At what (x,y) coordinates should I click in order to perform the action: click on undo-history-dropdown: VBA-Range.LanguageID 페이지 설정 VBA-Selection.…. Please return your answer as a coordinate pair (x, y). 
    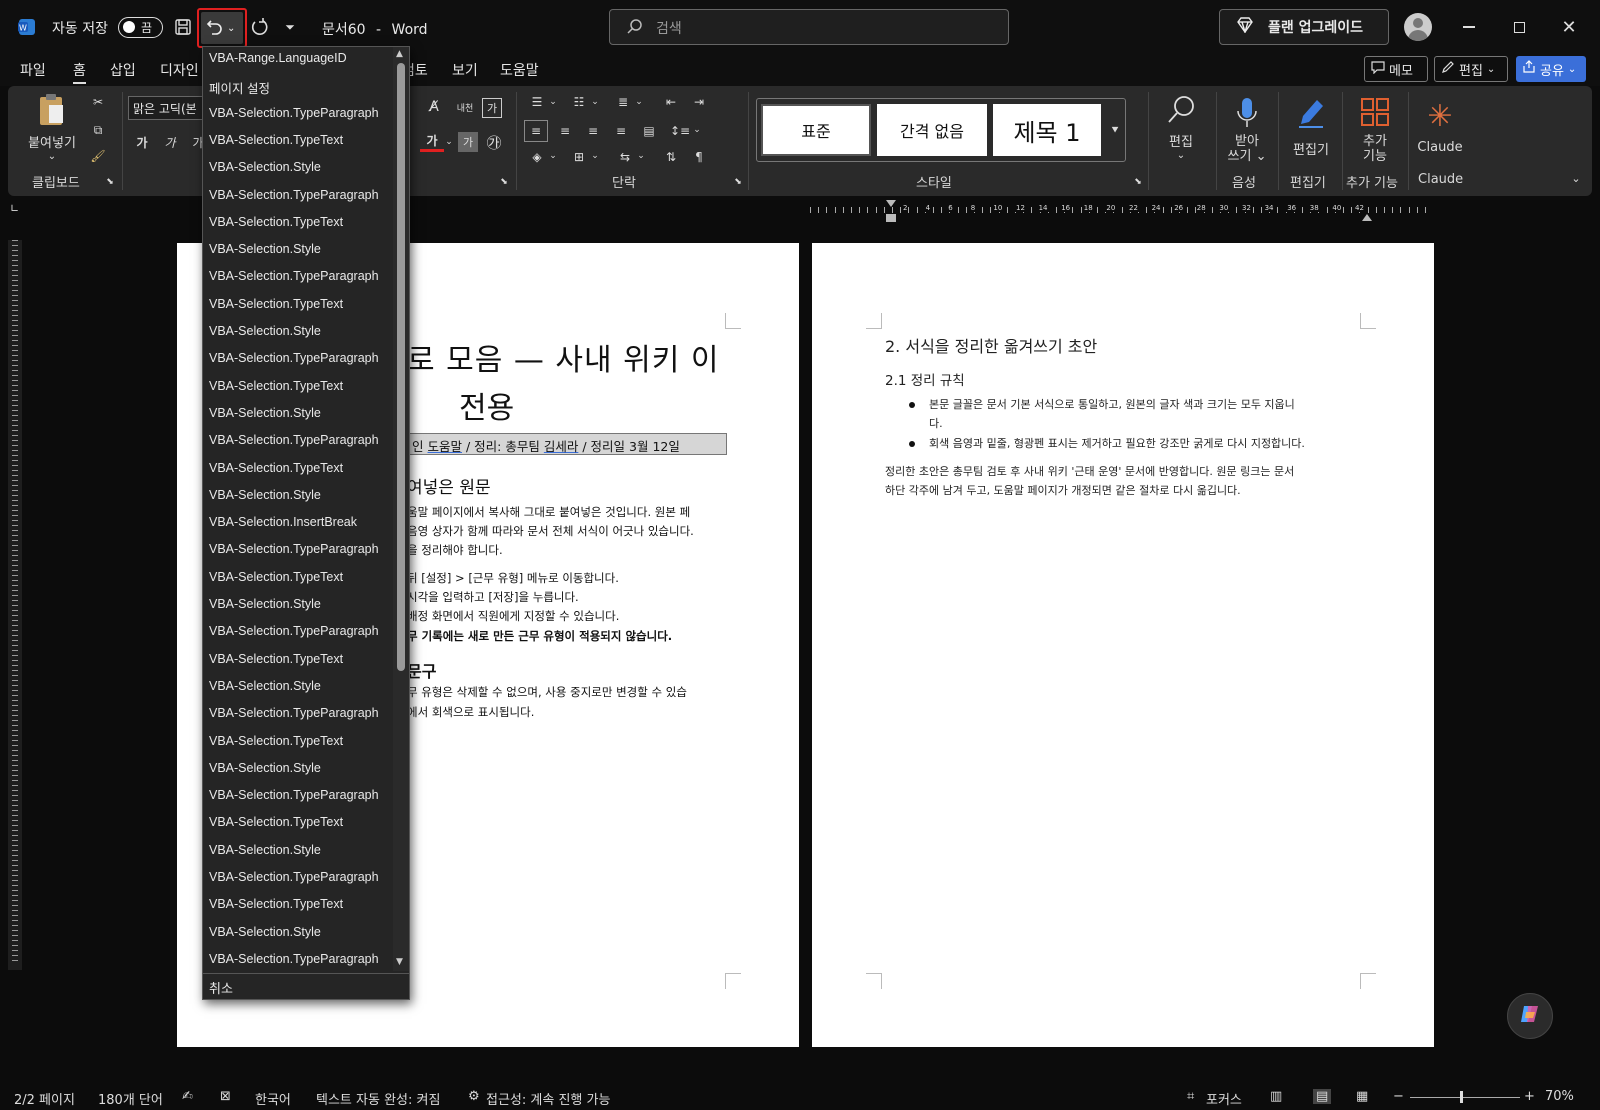
    Looking at the image, I should click on (306, 523).